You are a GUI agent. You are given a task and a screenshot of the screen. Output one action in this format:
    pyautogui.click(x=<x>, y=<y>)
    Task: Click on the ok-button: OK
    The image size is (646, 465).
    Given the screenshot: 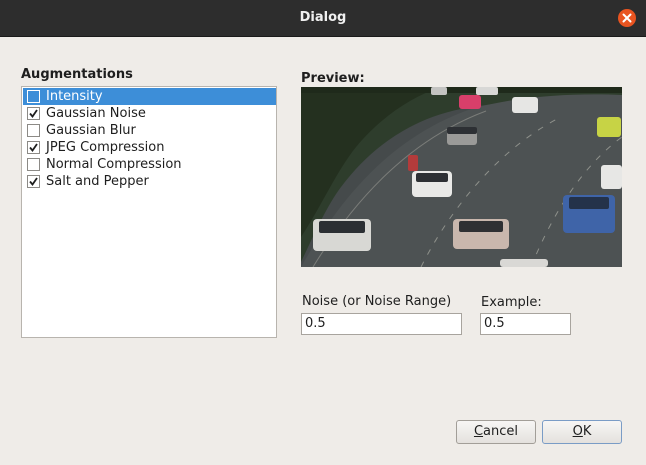 What is the action you would take?
    pyautogui.click(x=582, y=432)
    